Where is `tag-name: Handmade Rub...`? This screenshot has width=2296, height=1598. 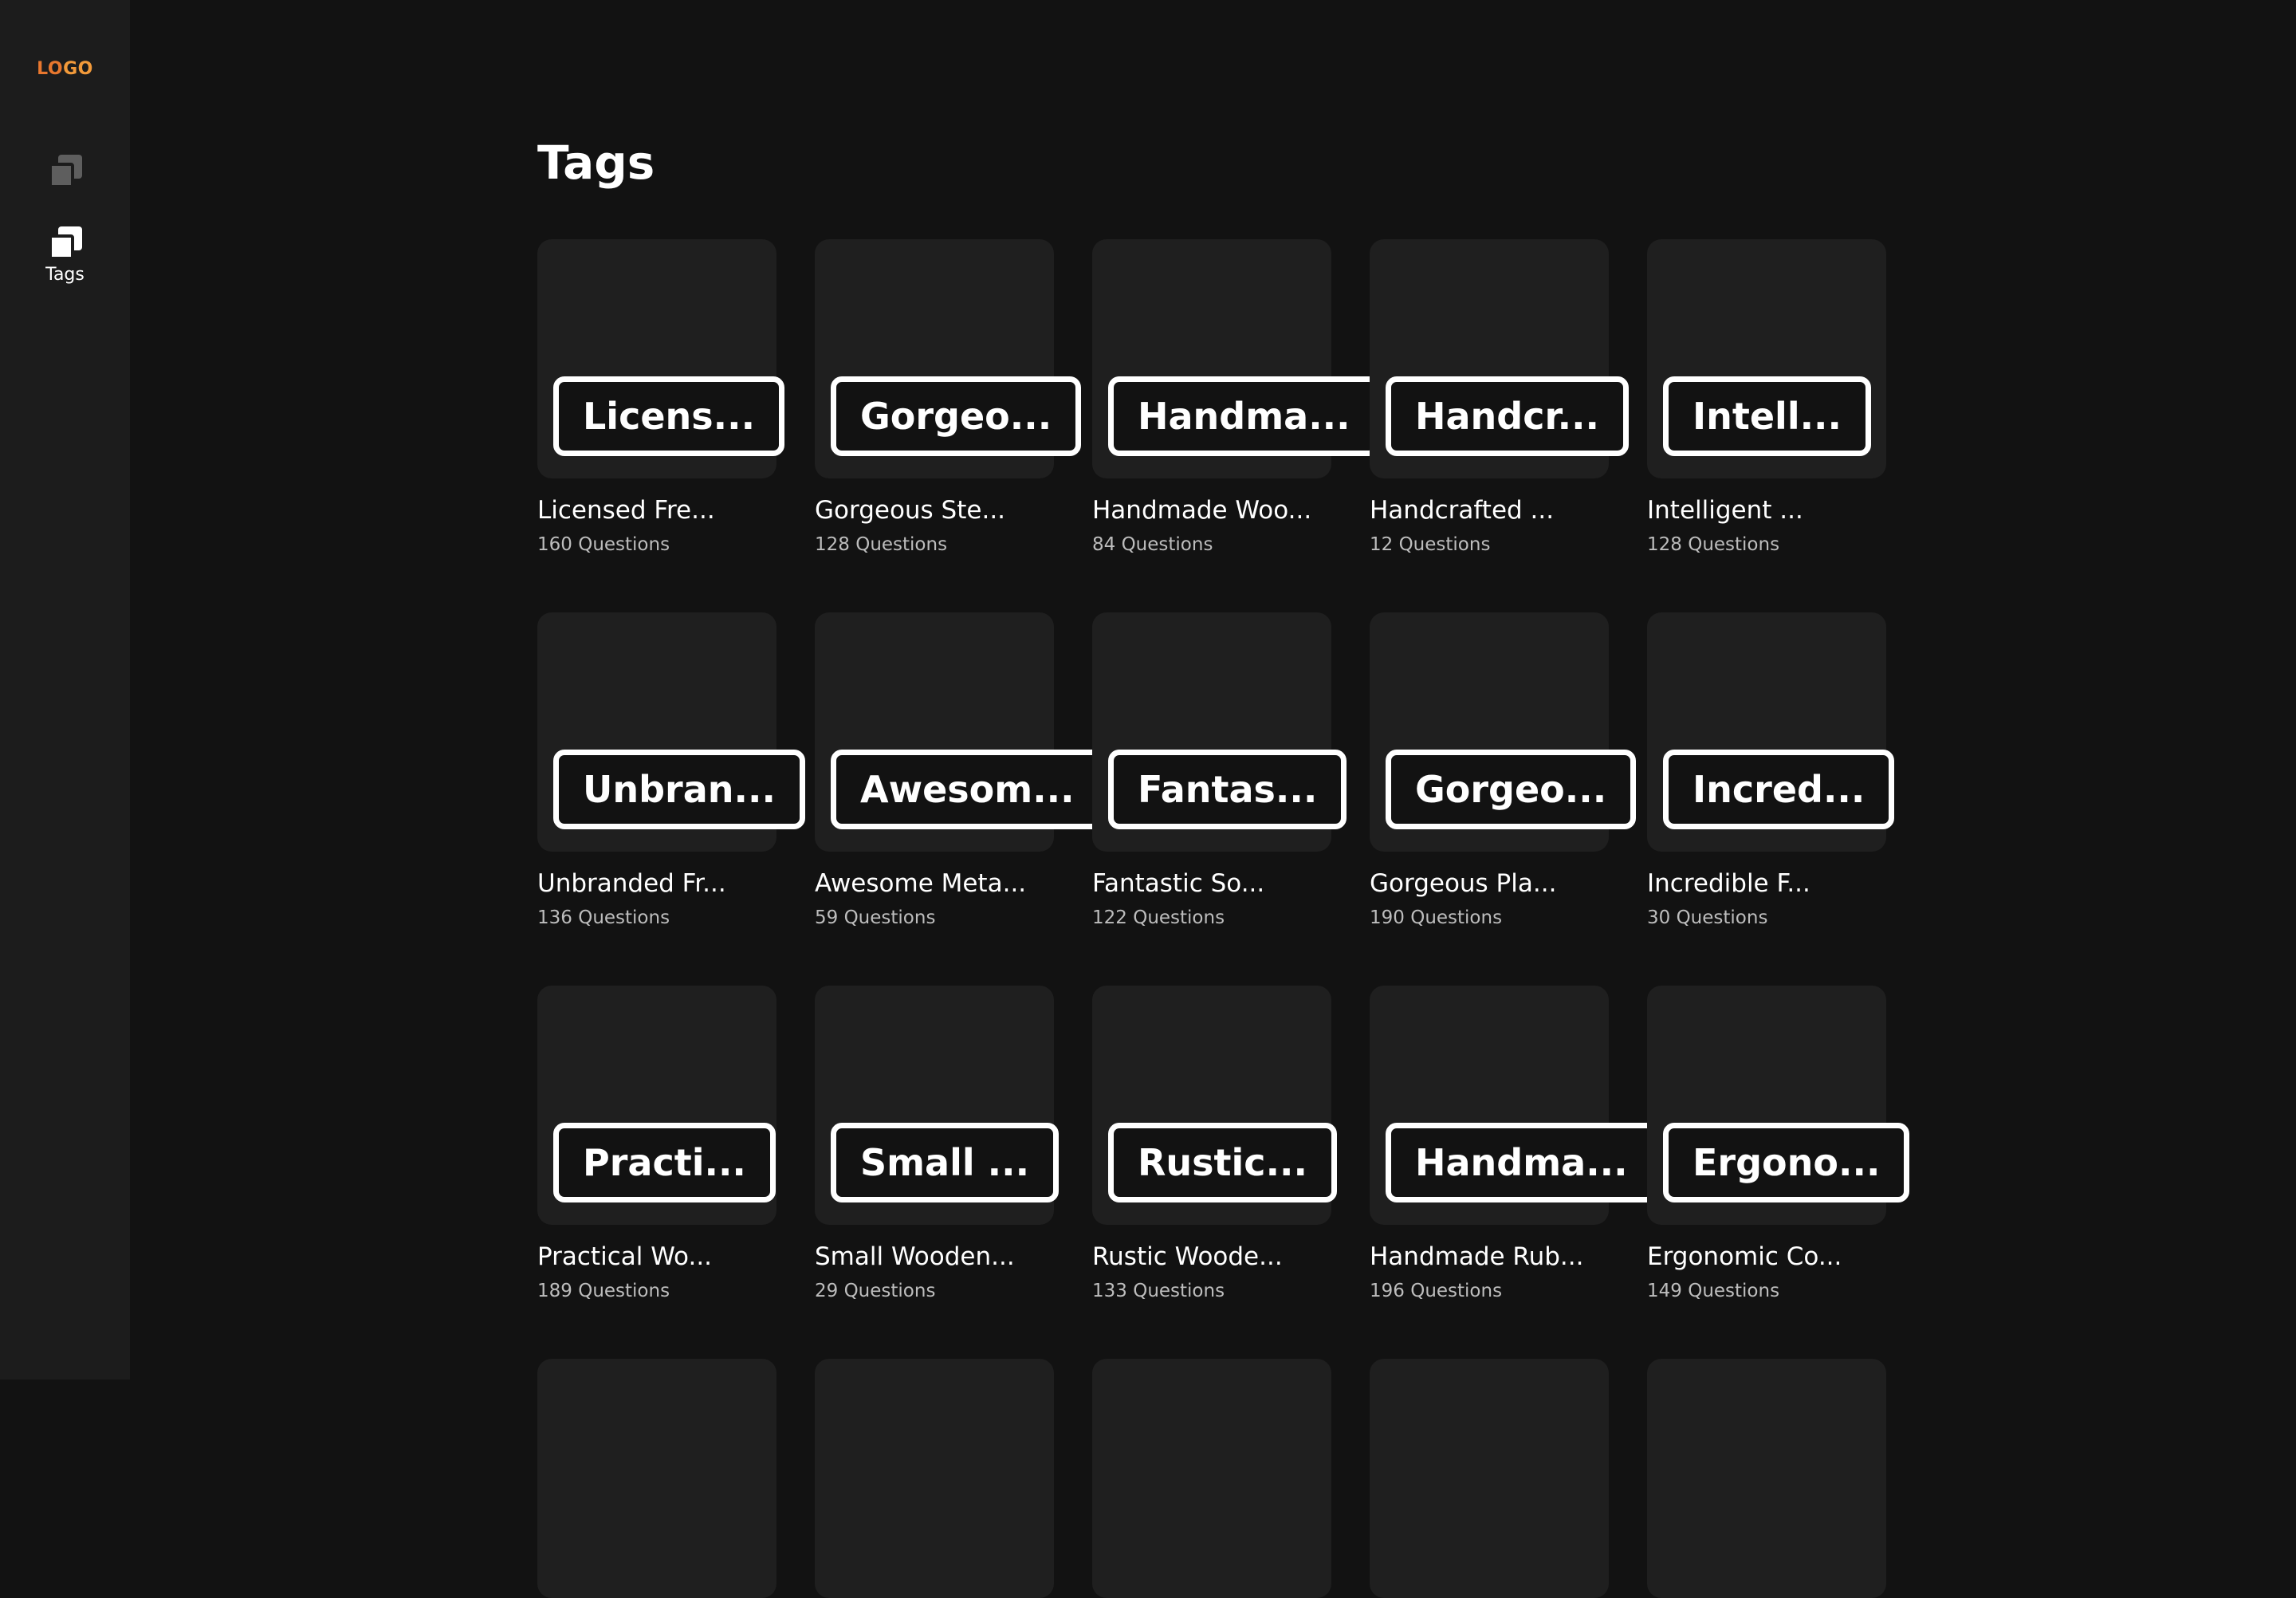 tag-name: Handmade Rub... is located at coordinates (1477, 1256).